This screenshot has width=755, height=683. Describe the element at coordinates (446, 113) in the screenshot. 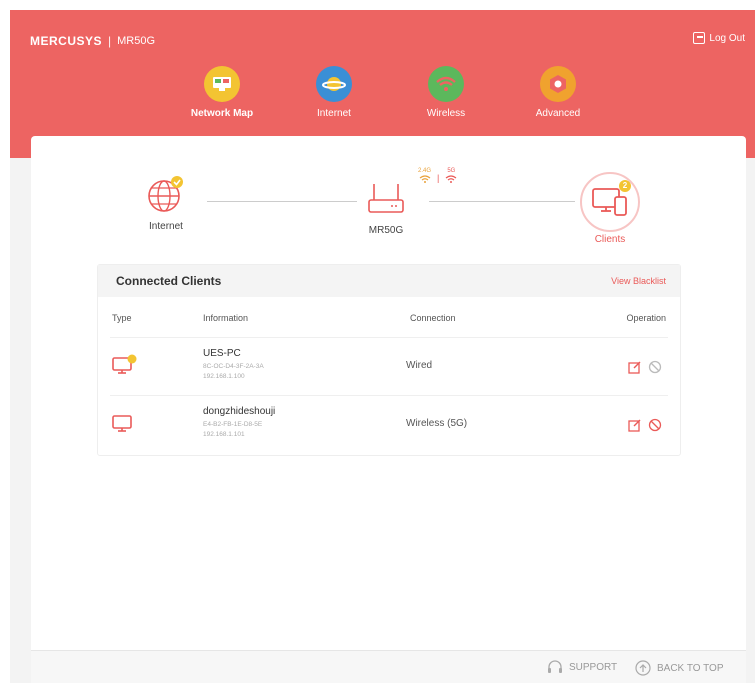

I see `nav-label: Wireless` at that location.